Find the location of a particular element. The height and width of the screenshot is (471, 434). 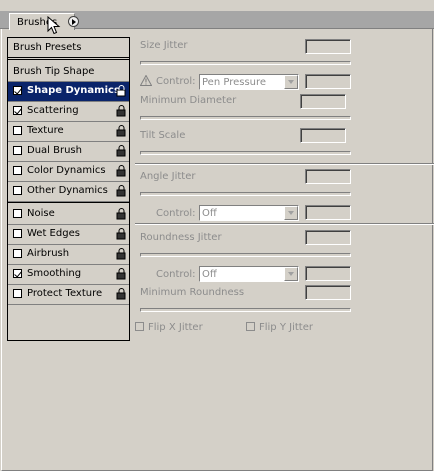

list-item-dual-brush: Dual Brush is located at coordinates (68, 152).